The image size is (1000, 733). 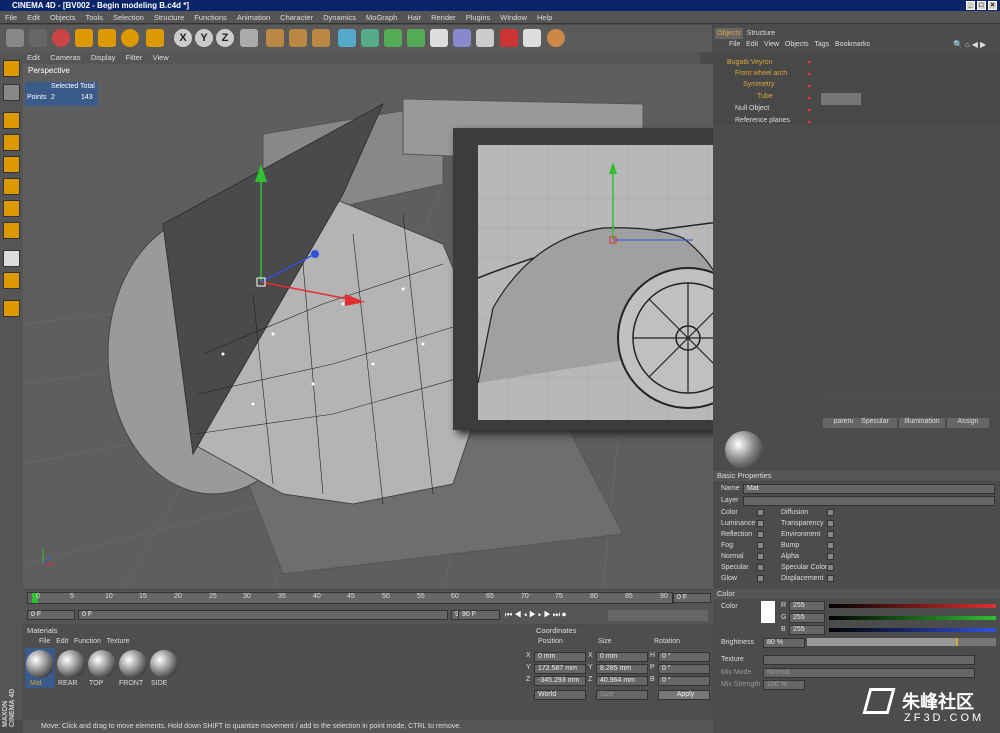 I want to click on undo-icon, so click(x=15, y=38).